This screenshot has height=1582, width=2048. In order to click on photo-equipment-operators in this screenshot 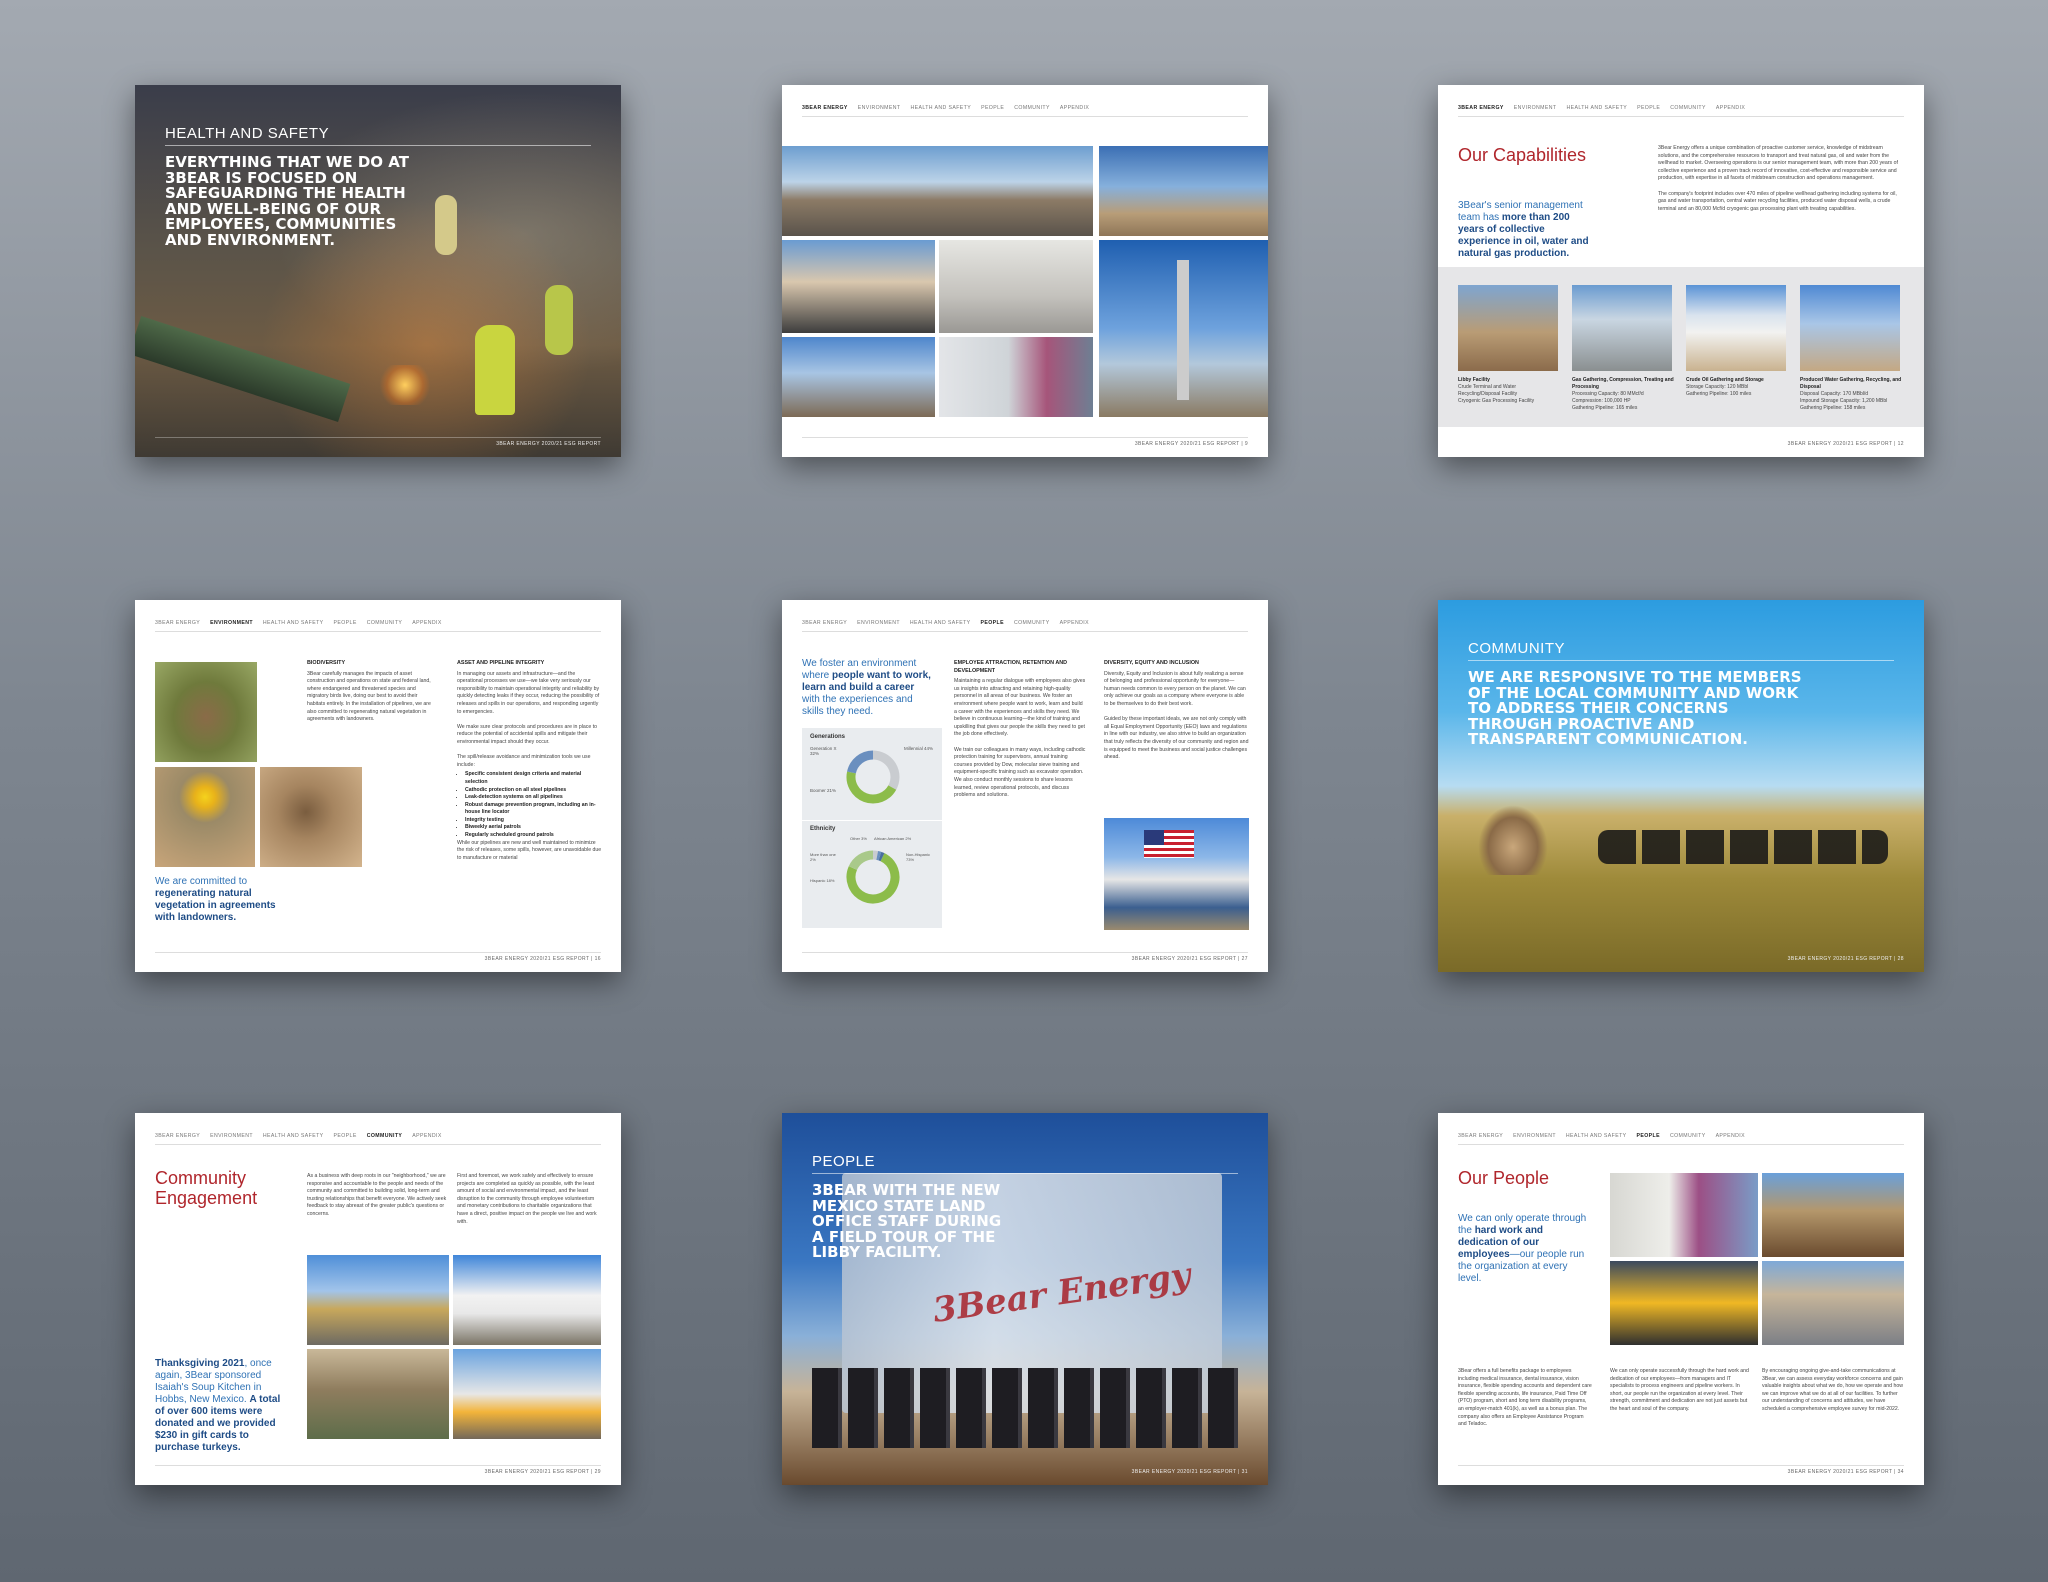, I will do `click(1684, 1303)`.